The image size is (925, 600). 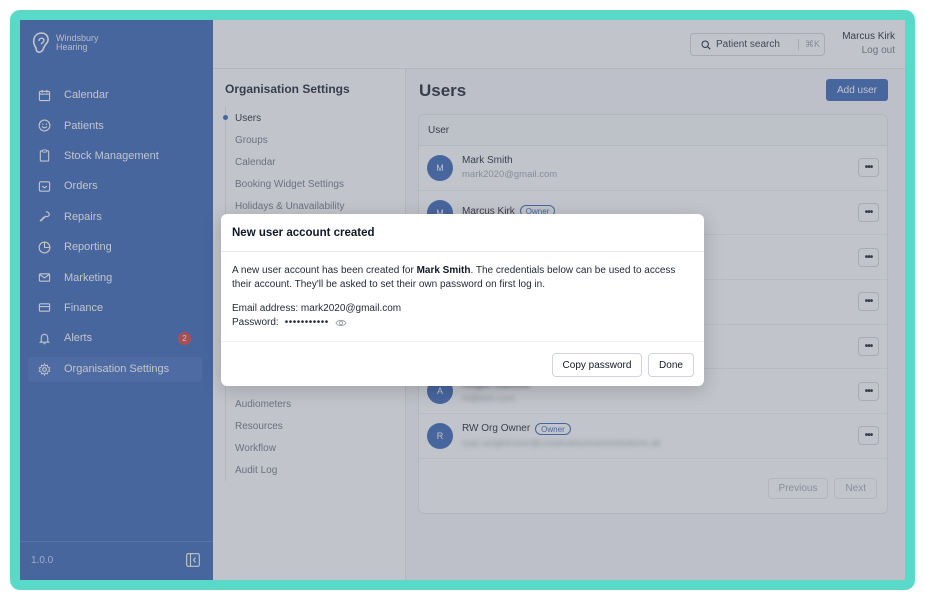 I want to click on new-user-name: Mark Smith, so click(x=443, y=270).